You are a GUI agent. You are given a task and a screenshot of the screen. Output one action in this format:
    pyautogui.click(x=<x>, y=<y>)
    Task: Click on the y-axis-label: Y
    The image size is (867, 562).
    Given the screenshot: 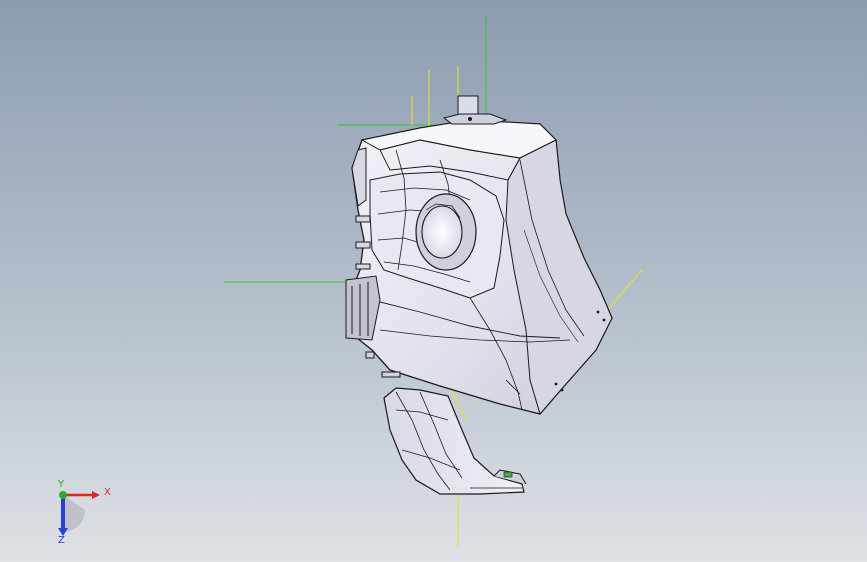 What is the action you would take?
    pyautogui.click(x=61, y=484)
    